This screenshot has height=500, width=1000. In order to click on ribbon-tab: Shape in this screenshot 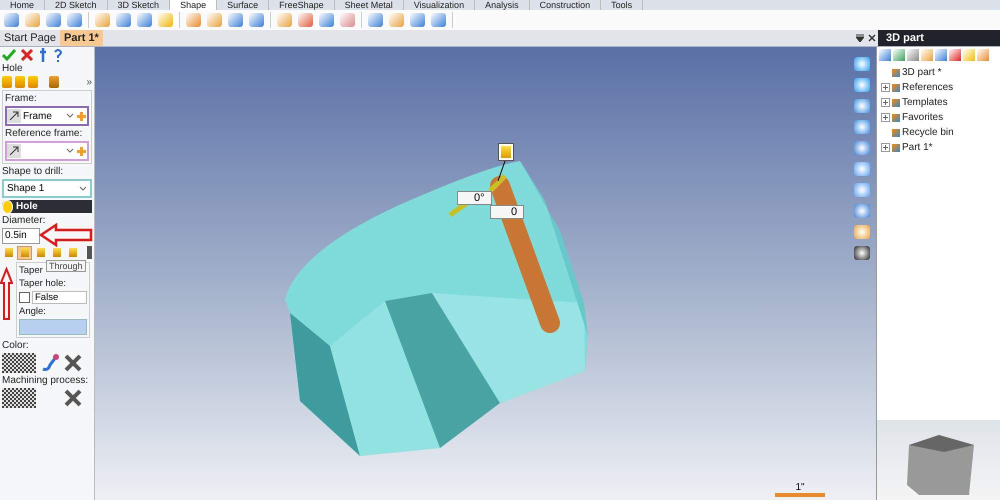, I will do `click(194, 5)`.